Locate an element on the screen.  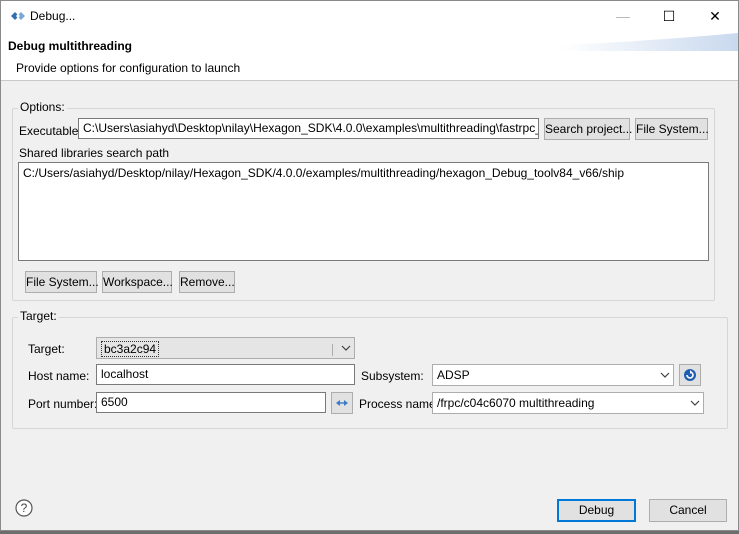
refresh-subsystem-button is located at coordinates (690, 375).